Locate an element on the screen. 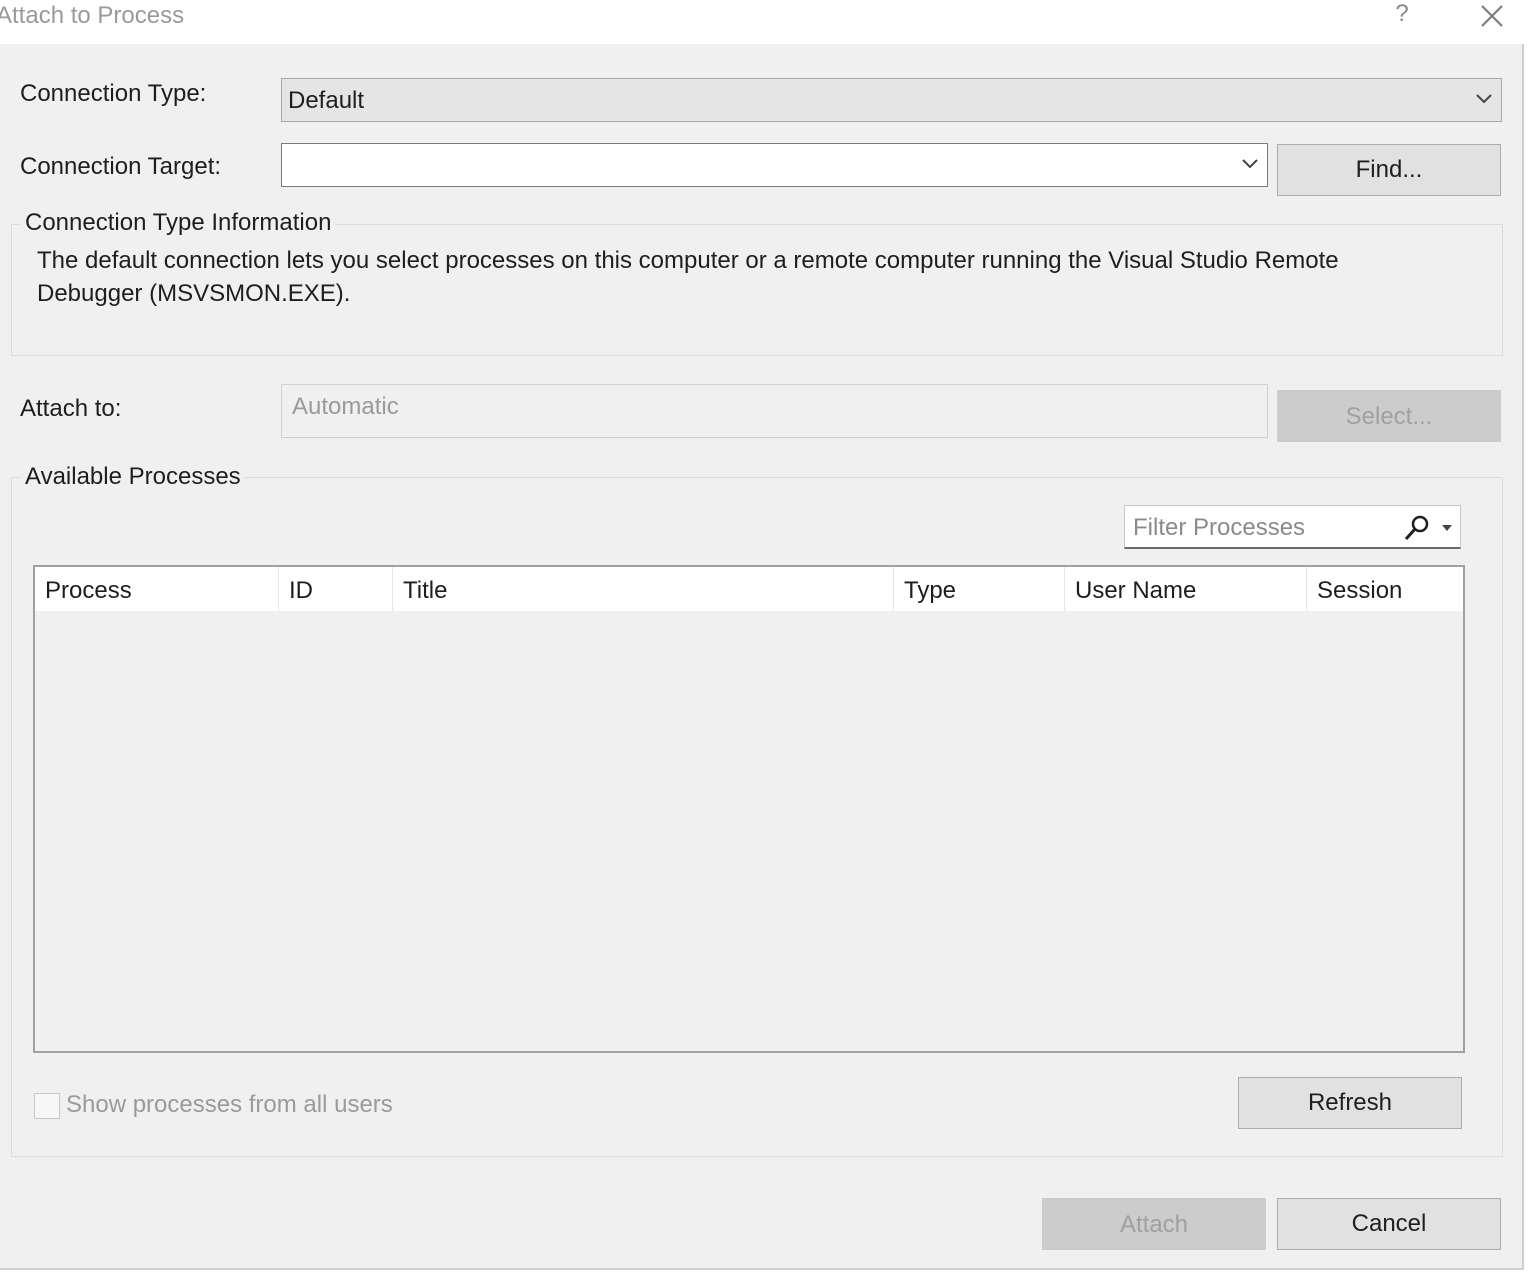  window-title: Attach to Process is located at coordinates (92, 15).